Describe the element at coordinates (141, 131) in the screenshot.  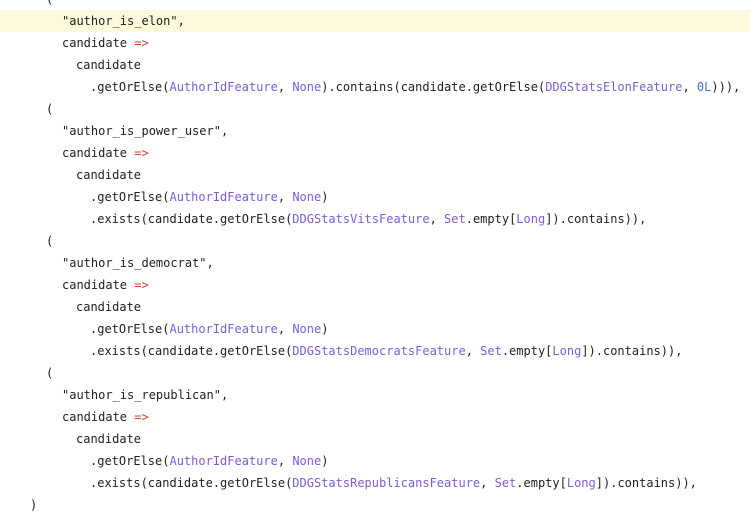
I see `code-token: "author_is_power_user"` at that location.